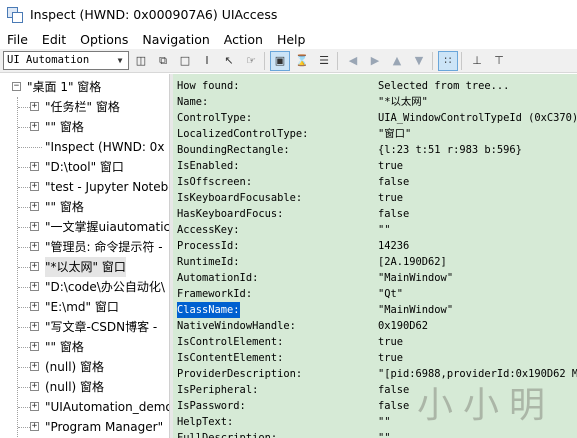 Image resolution: width=577 pixels, height=438 pixels. I want to click on tree-view-icon: ◫, so click(141, 61).